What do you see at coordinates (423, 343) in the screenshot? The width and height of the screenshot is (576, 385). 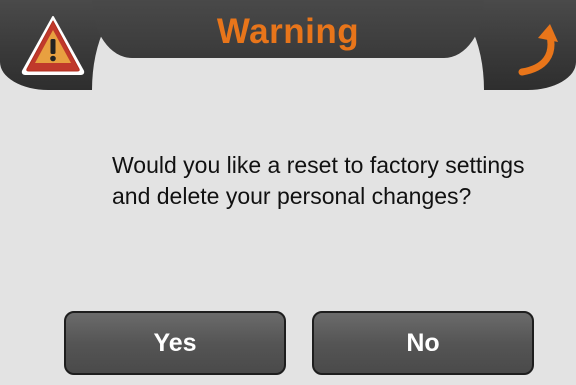 I see `no-button: No` at bounding box center [423, 343].